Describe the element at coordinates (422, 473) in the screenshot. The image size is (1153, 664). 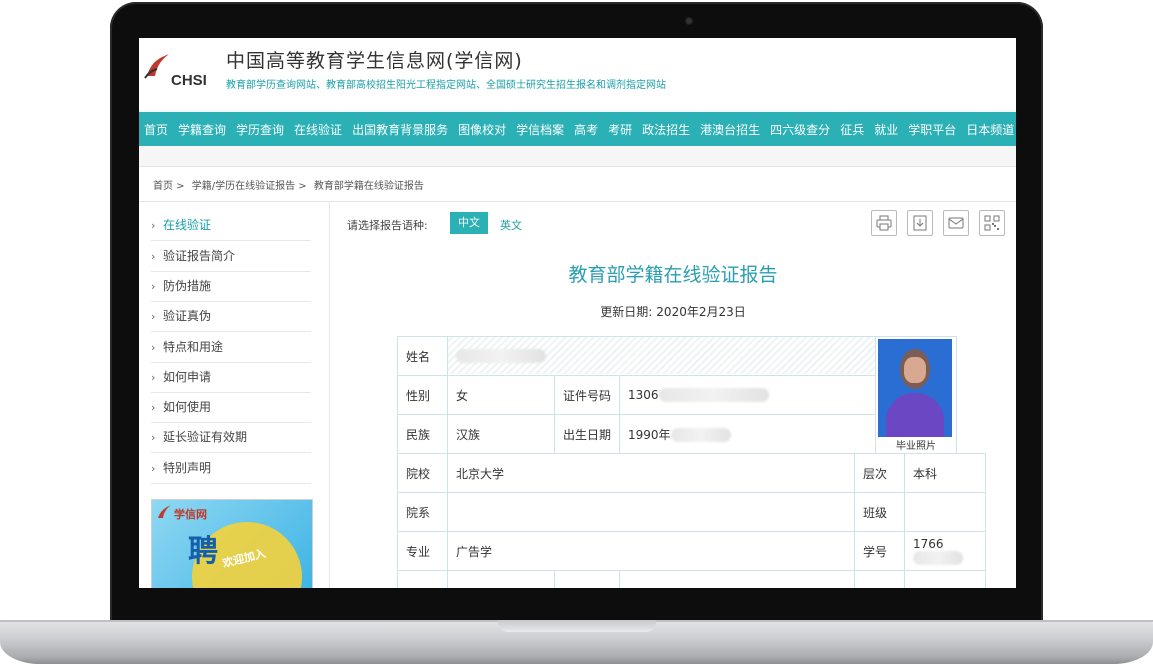
I see `school-label: 院校` at that location.